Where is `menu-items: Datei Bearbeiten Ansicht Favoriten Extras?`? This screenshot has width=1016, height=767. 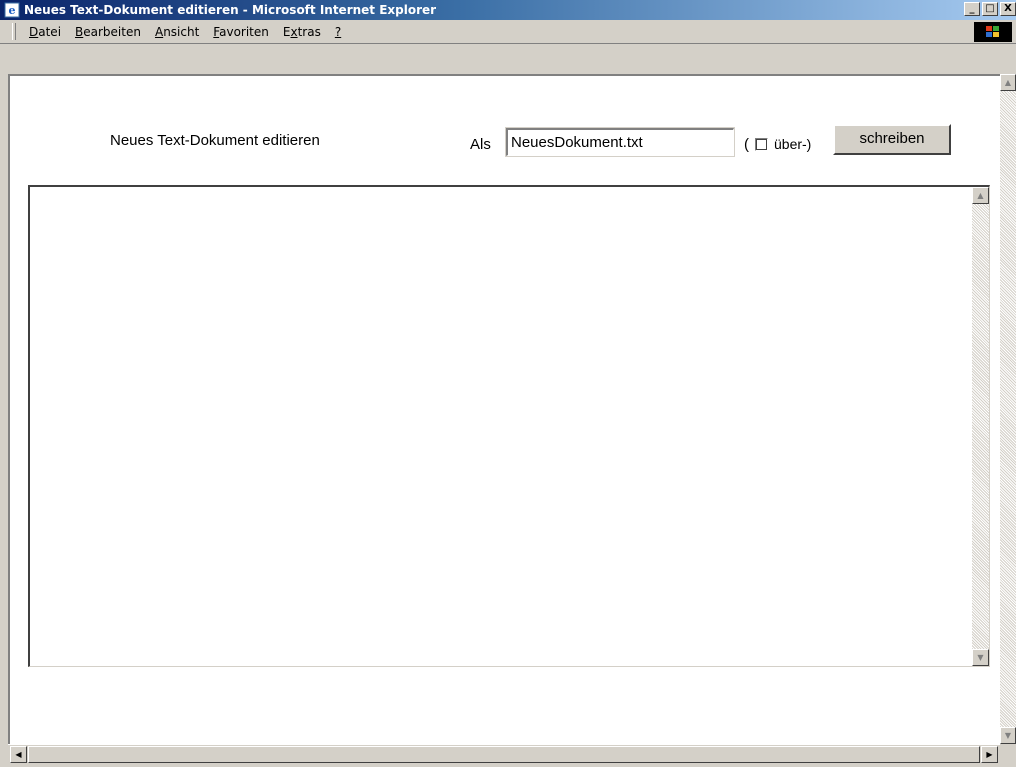 menu-items: Datei Bearbeiten Ansicht Favoriten Extras? is located at coordinates (185, 32).